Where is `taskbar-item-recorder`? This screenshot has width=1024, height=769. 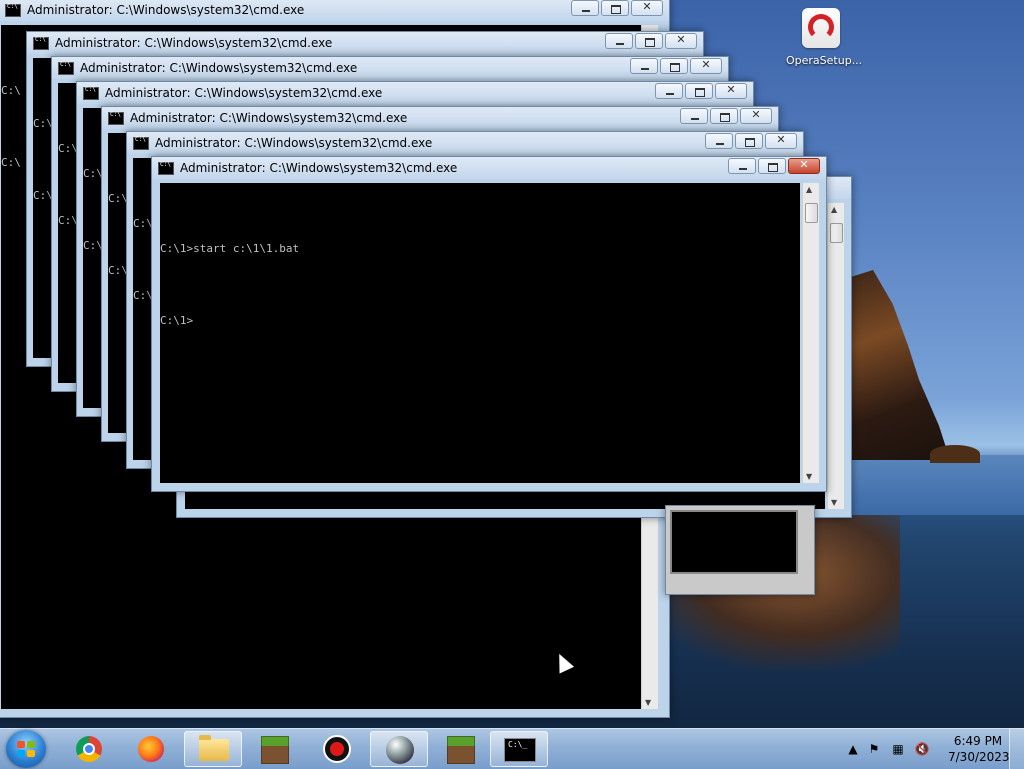 taskbar-item-recorder is located at coordinates (337, 749).